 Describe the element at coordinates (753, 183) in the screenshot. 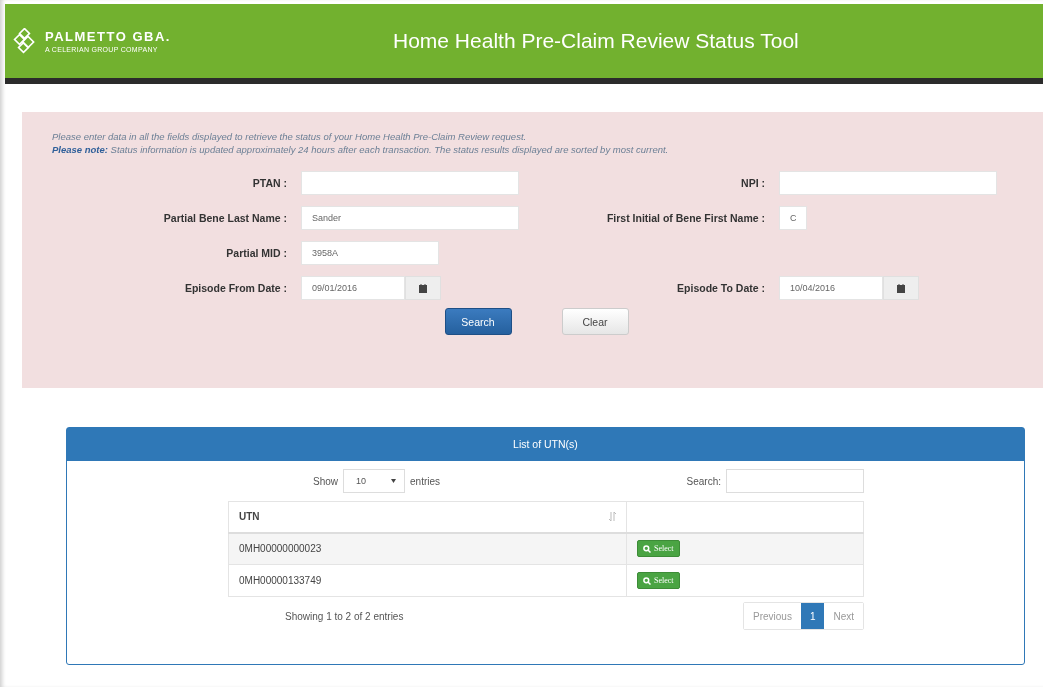

I see `field-label: NPI :` at that location.